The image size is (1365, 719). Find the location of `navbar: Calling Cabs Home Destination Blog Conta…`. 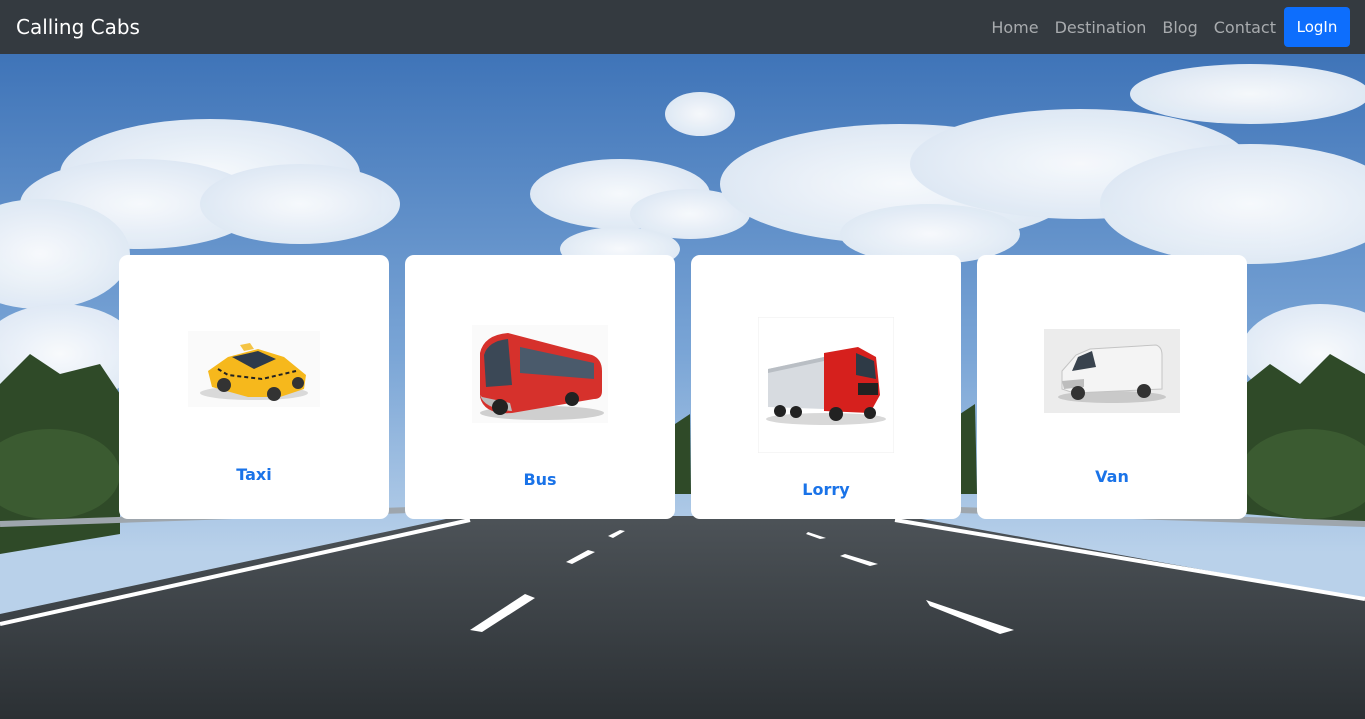

navbar: Calling Cabs Home Destination Blog Conta… is located at coordinates (682, 27).